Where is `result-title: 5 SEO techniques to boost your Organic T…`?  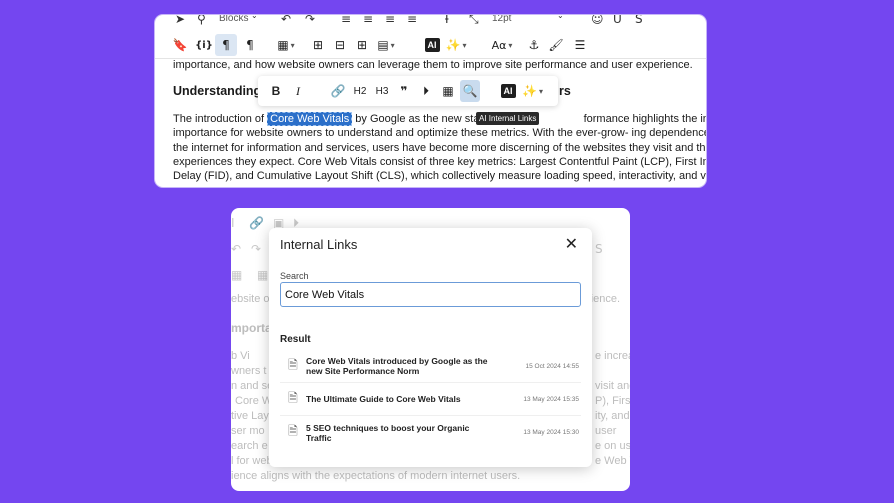
result-title: 5 SEO techniques to boost your Organic T… is located at coordinates (388, 432).